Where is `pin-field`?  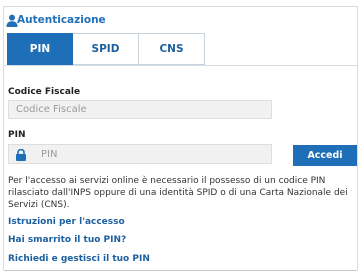 pin-field is located at coordinates (140, 154).